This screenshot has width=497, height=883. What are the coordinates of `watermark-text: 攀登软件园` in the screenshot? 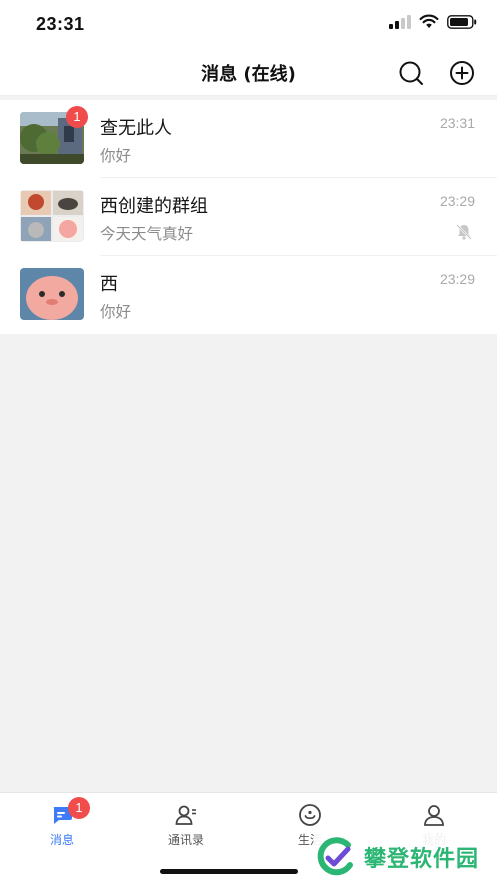 It's located at (422, 859).